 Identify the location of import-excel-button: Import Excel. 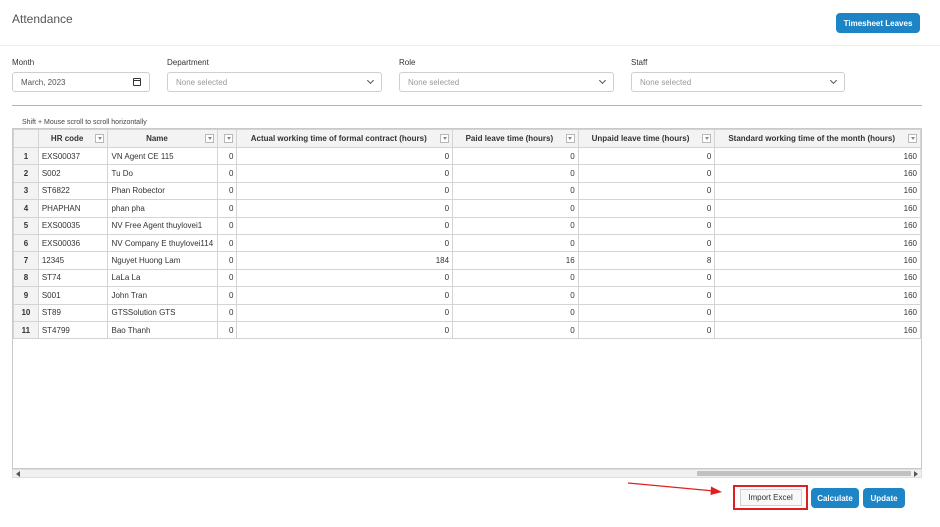
(770, 497).